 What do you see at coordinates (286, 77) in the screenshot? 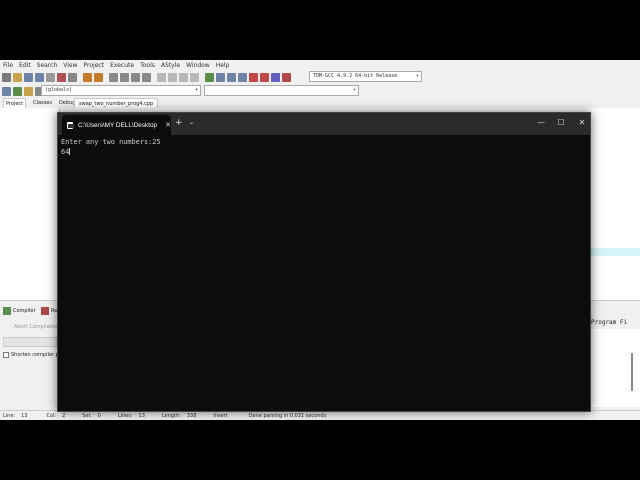
I see `delete-profile-icon` at bounding box center [286, 77].